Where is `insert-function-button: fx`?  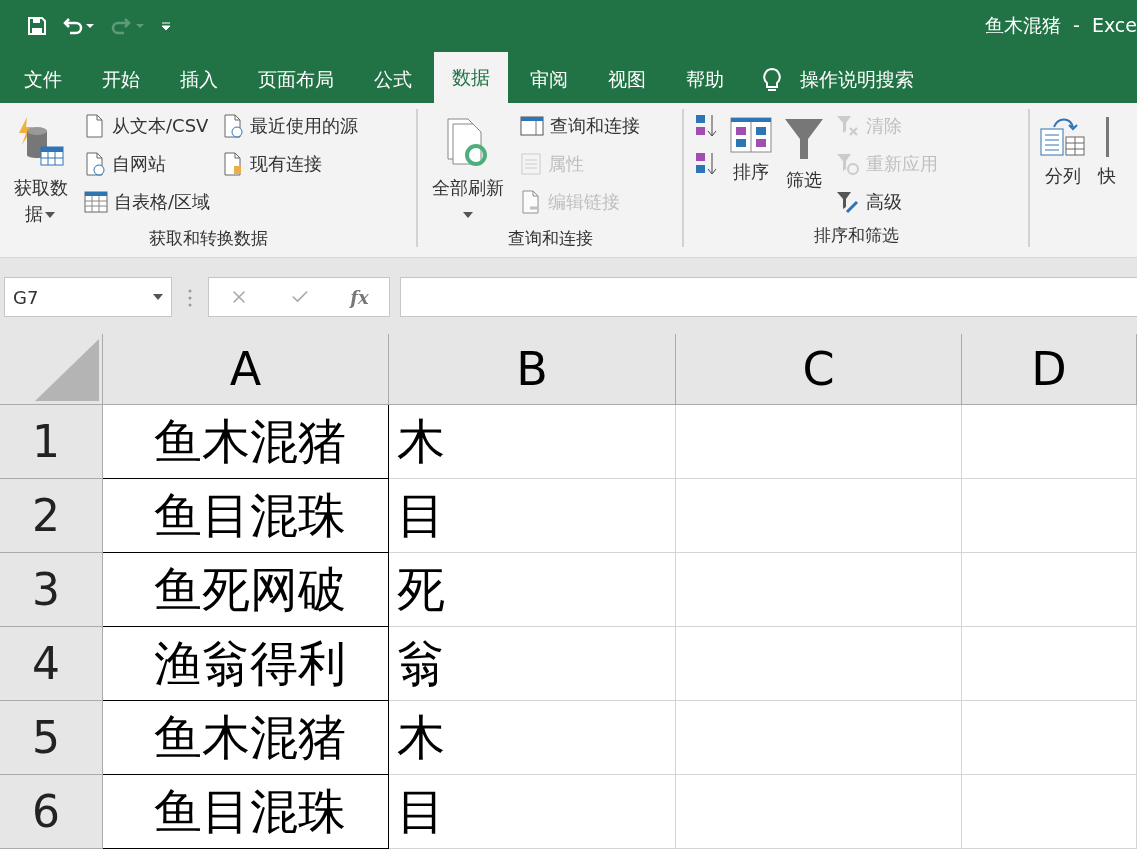
insert-function-button: fx is located at coordinates (359, 297).